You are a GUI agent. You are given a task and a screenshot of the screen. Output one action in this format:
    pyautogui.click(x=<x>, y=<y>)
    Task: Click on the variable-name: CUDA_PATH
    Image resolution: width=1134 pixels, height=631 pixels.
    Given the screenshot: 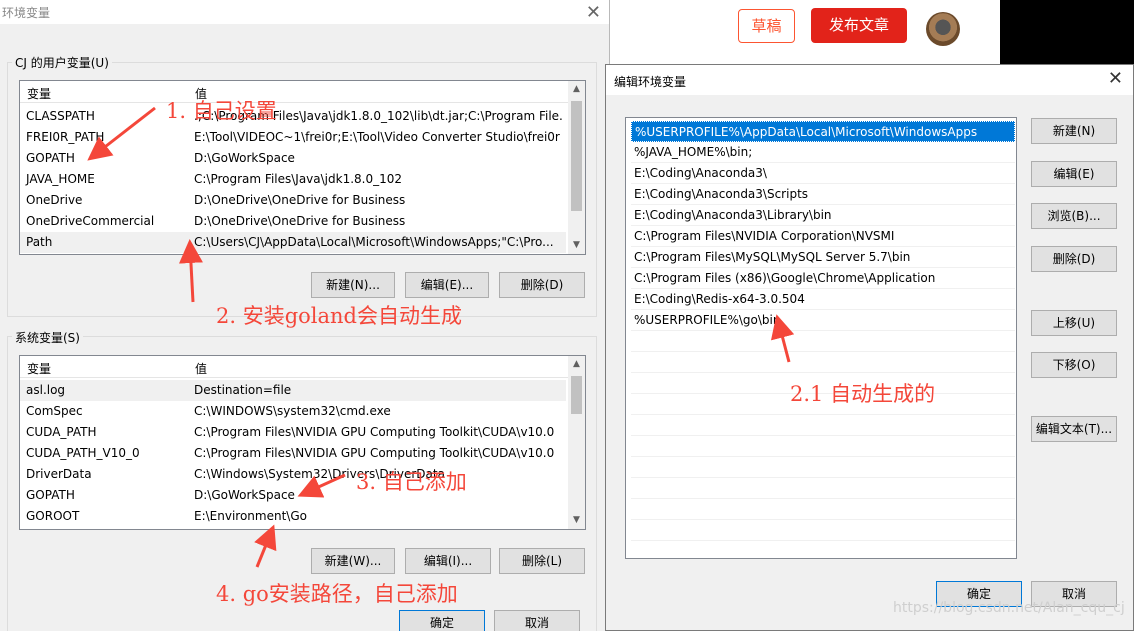 What is the action you would take?
    pyautogui.click(x=61, y=432)
    